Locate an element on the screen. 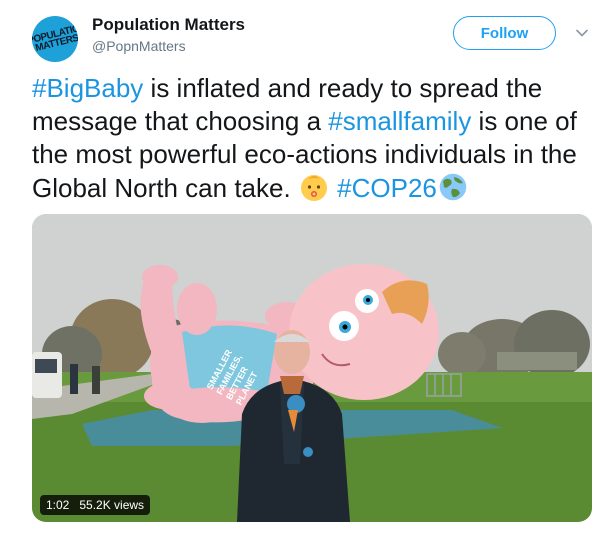 The height and width of the screenshot is (537, 612). account-name: Population Matters is located at coordinates (168, 25).